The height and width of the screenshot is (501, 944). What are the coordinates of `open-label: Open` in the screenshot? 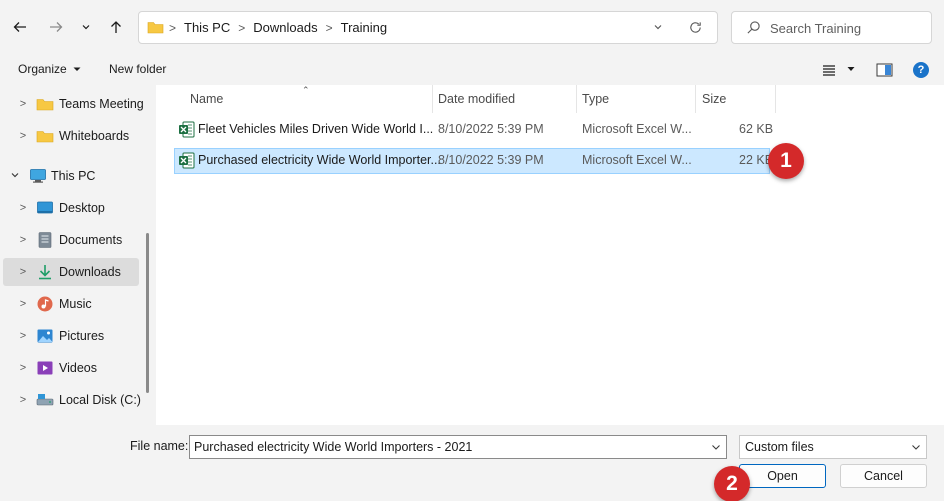 It's located at (782, 476).